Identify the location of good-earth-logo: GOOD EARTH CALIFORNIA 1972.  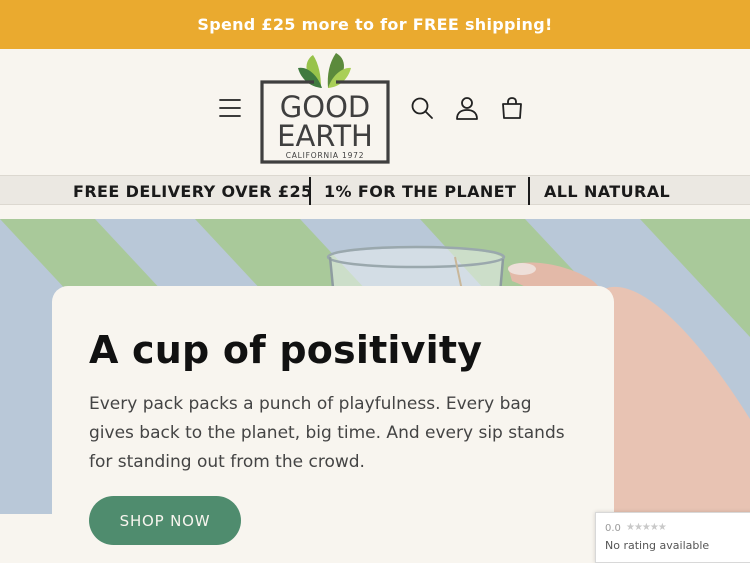
(325, 108).